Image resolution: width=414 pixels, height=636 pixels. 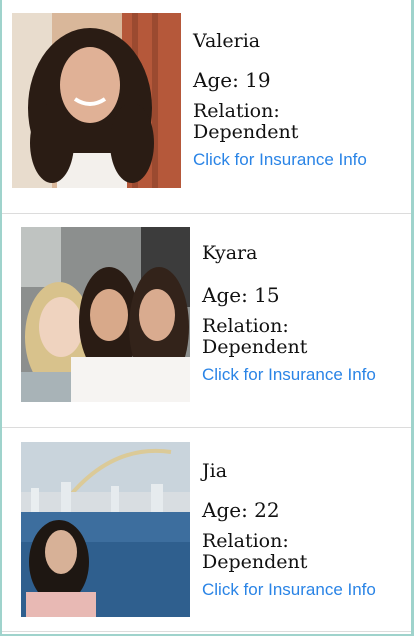 I want to click on profile-name: Valeria, so click(x=227, y=41).